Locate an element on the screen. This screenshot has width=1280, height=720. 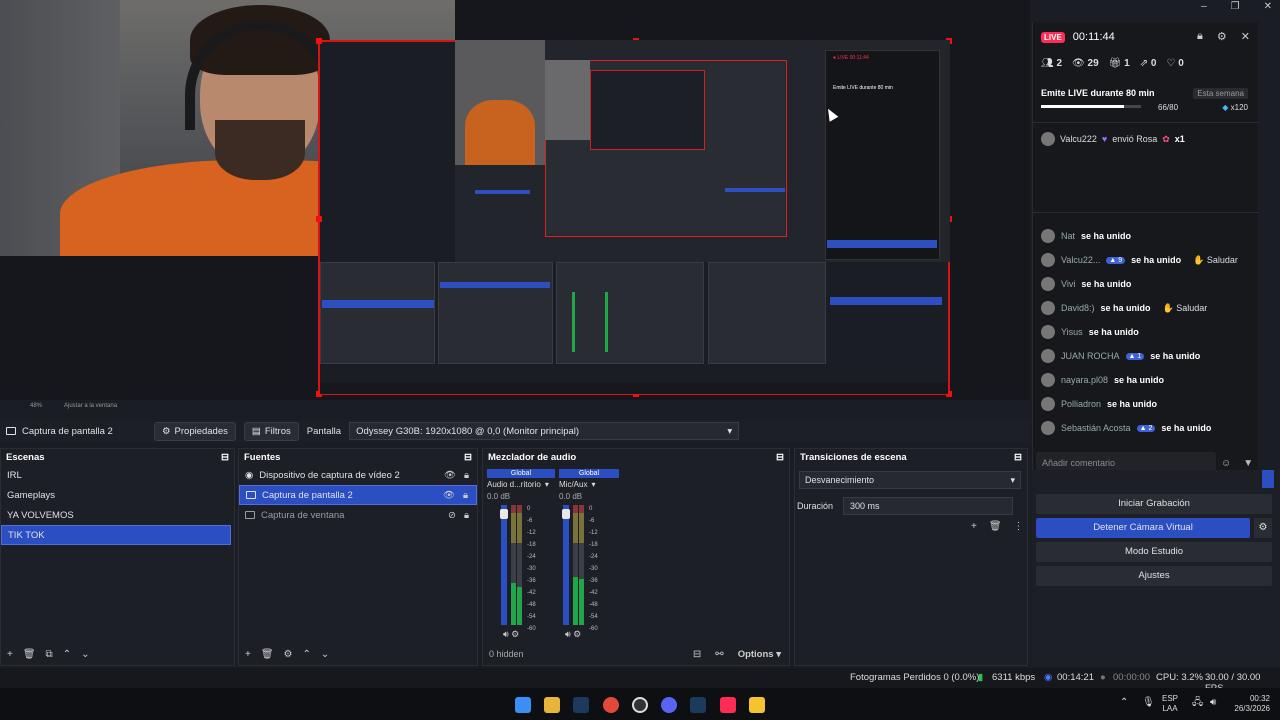
live-badge: LIVE is located at coordinates (1053, 37).